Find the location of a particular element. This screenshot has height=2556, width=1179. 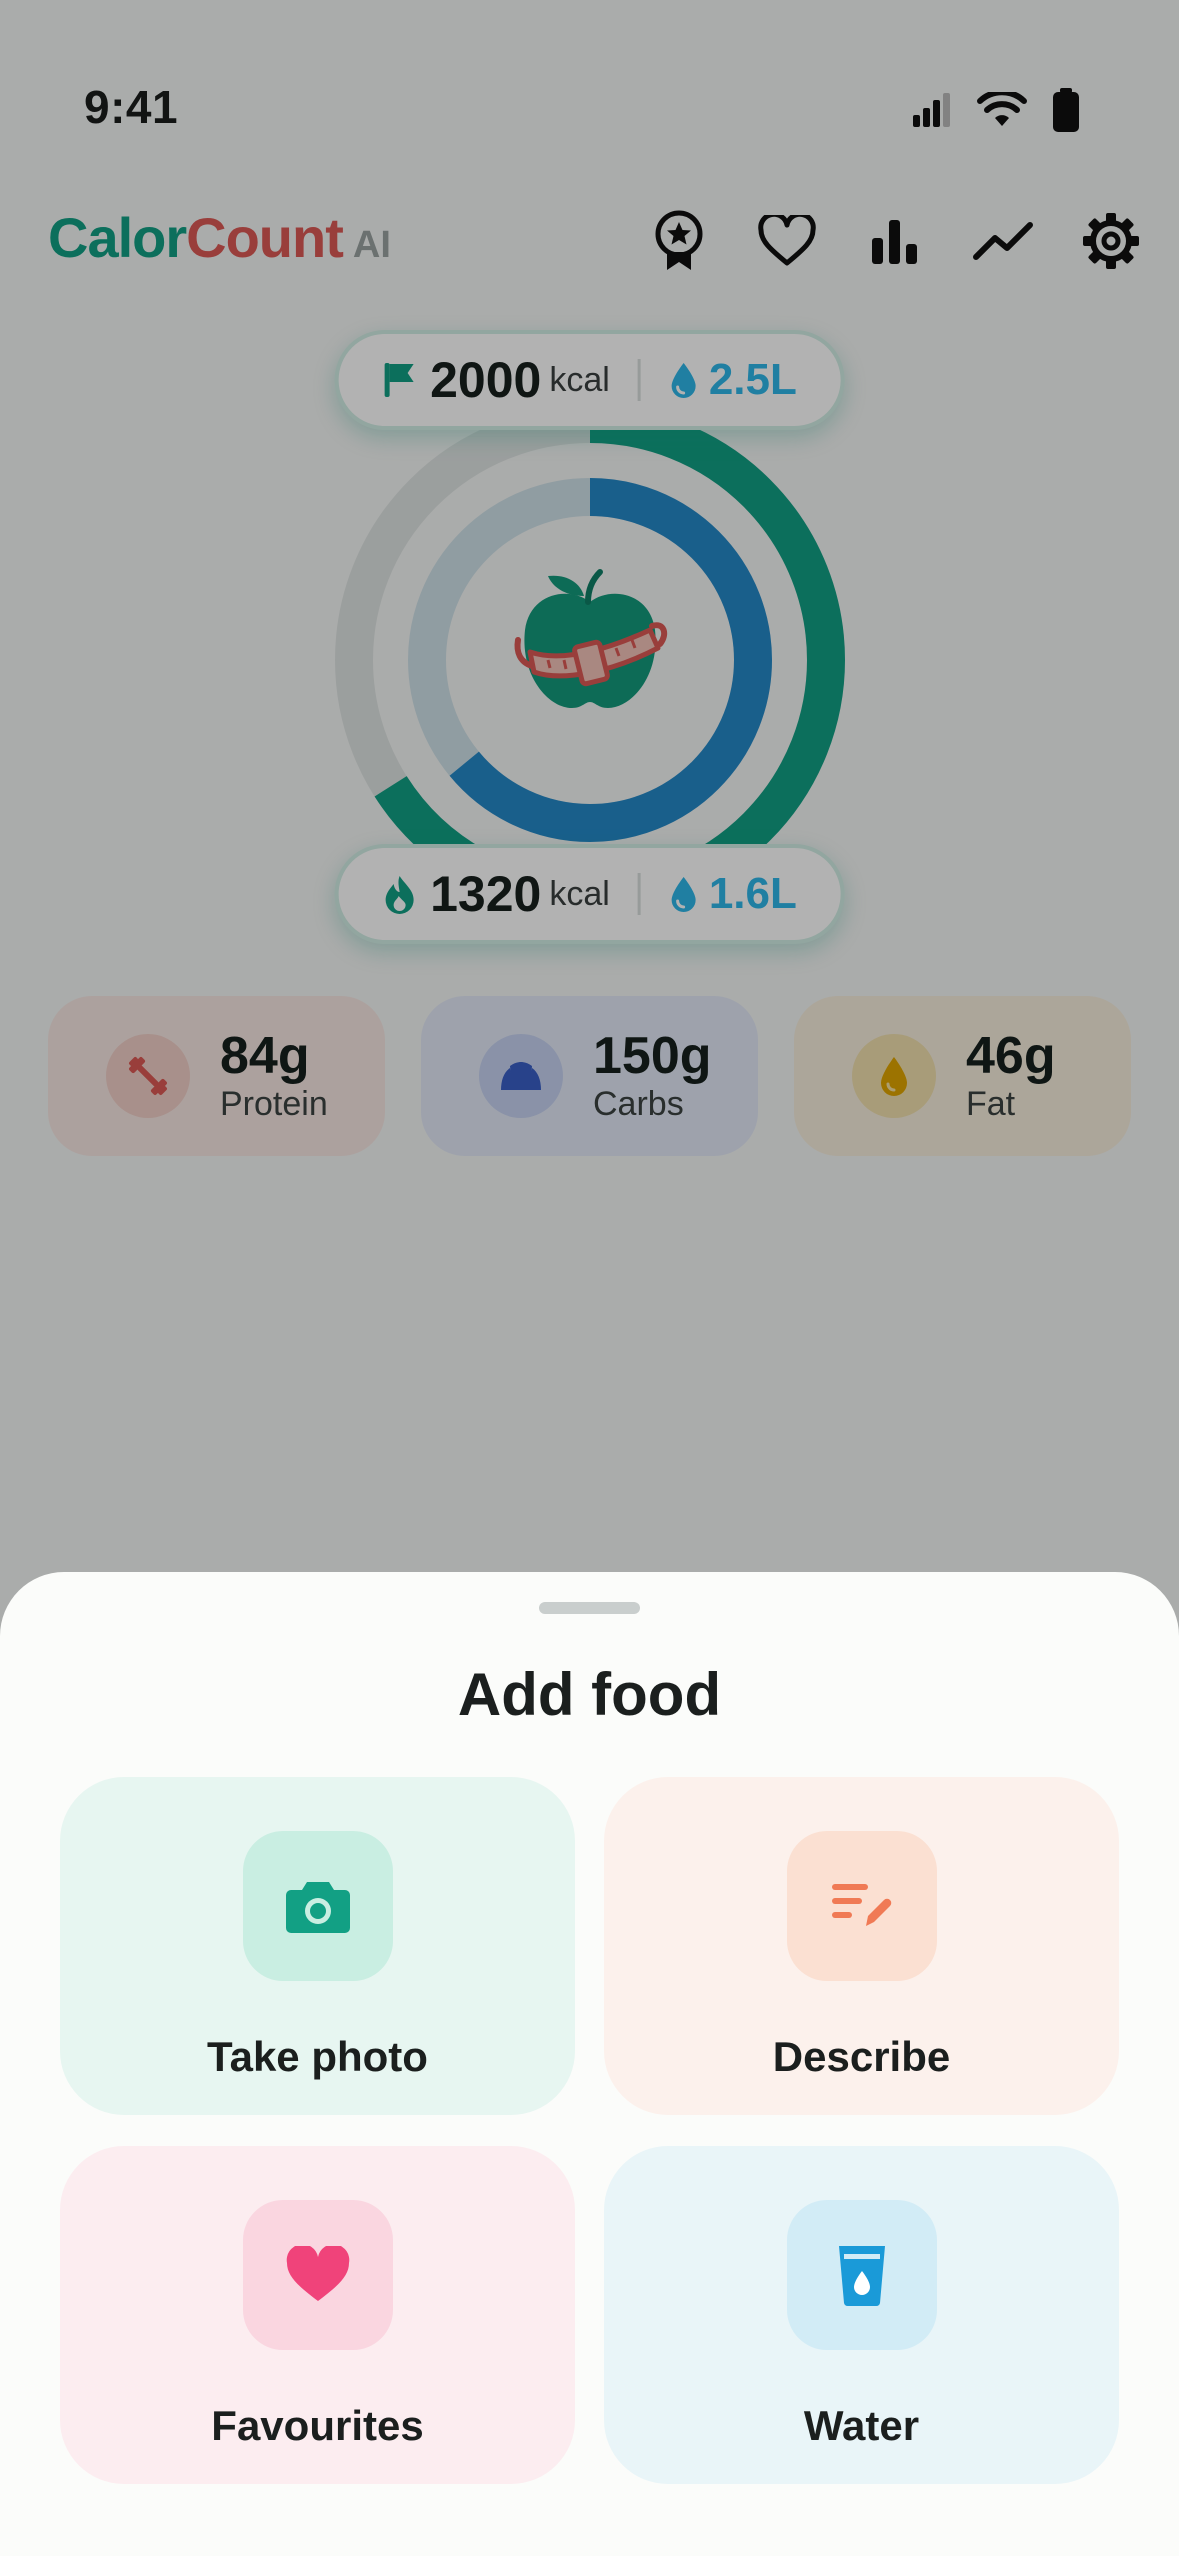

water-glass-icon is located at coordinates (861, 2276).